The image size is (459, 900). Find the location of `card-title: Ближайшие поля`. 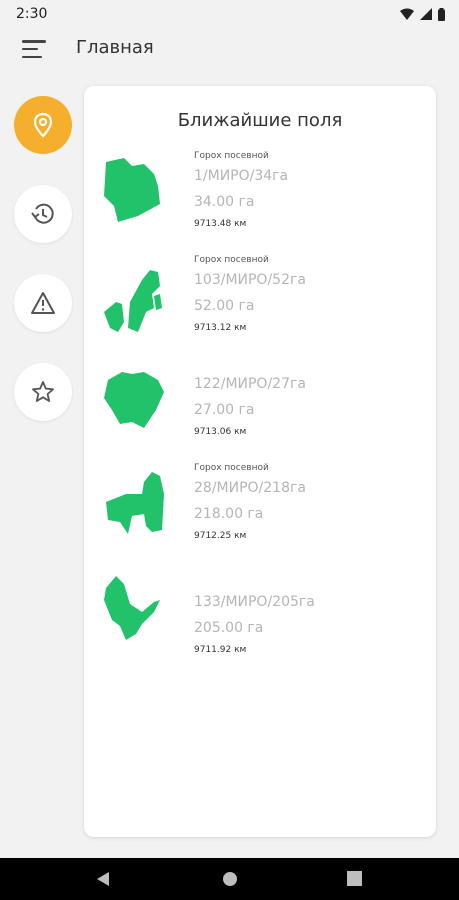

card-title: Ближайшие поля is located at coordinates (260, 120).